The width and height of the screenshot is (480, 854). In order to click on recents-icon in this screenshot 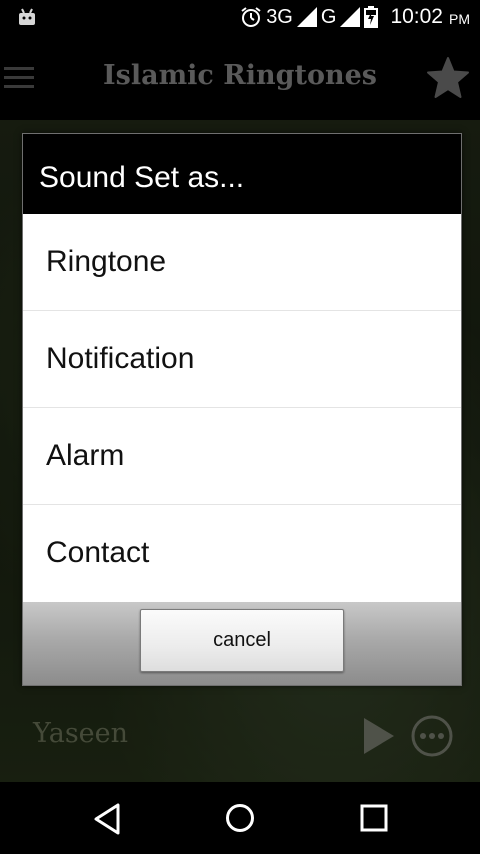, I will do `click(374, 818)`.